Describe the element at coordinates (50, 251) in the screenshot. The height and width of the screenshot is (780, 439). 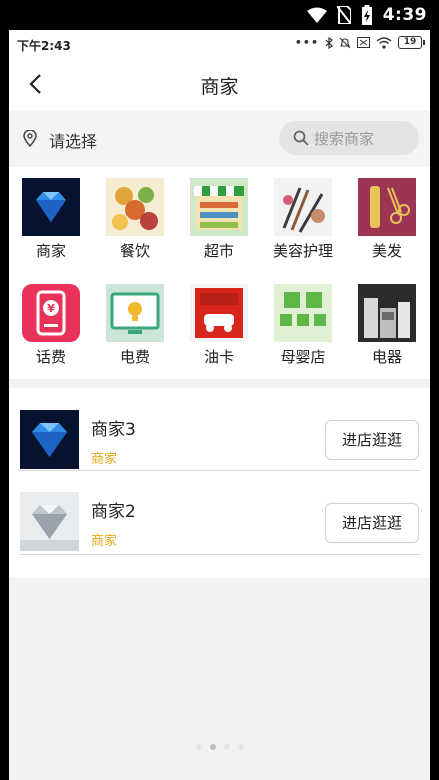
I see `category-label: 商家` at that location.